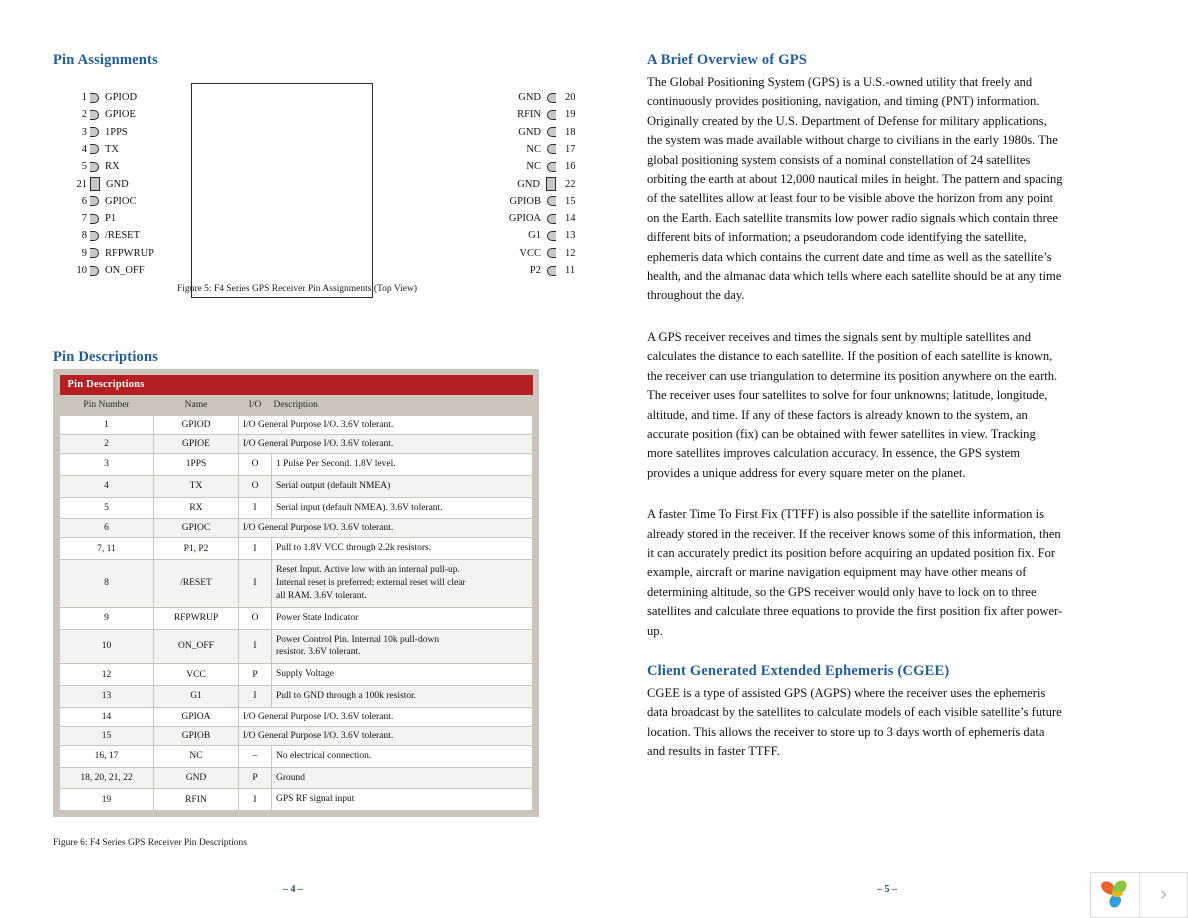  Describe the element at coordinates (130, 253) in the screenshot. I see `chip-pin-label-left: RFPWRUP` at that location.